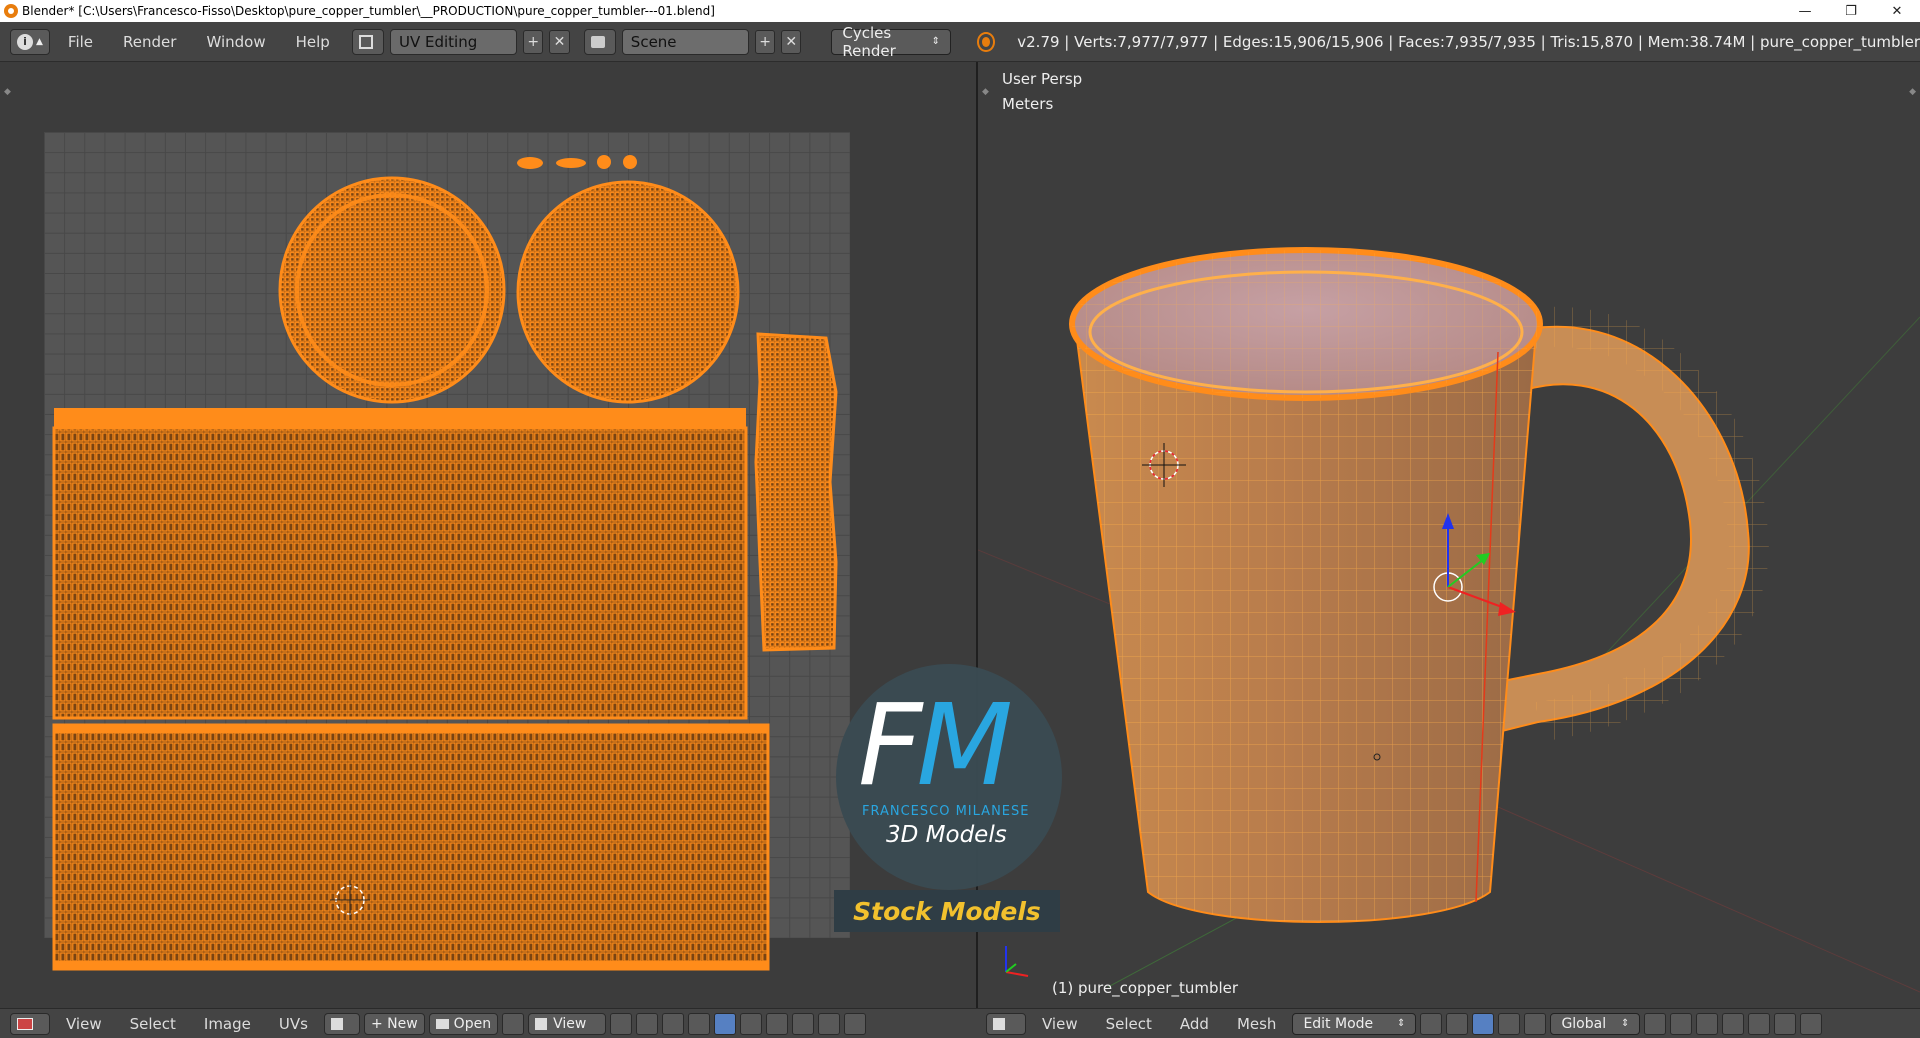  Describe the element at coordinates (313, 42) in the screenshot. I see `menu-help: Help` at that location.